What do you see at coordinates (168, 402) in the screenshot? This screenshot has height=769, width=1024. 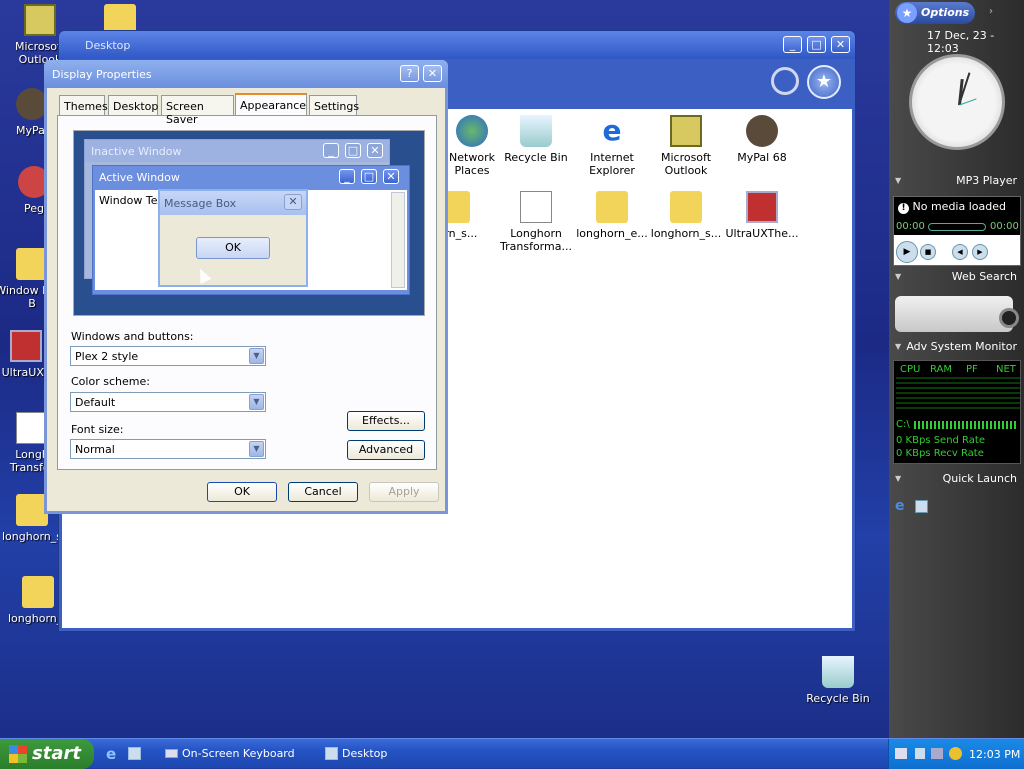 I see `color-scheme-select: Default ▼` at bounding box center [168, 402].